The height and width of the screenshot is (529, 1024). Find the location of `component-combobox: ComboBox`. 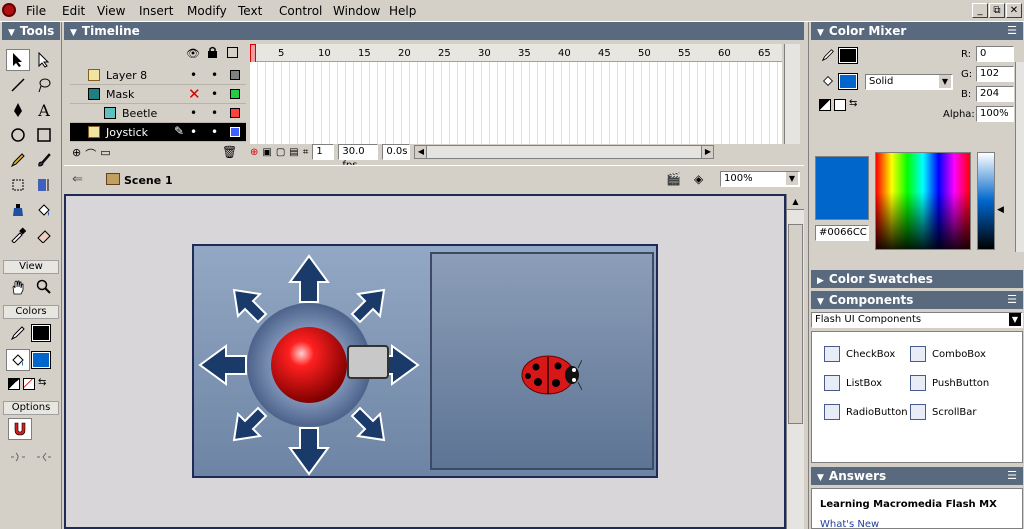

component-combobox: ComboBox is located at coordinates (948, 354).